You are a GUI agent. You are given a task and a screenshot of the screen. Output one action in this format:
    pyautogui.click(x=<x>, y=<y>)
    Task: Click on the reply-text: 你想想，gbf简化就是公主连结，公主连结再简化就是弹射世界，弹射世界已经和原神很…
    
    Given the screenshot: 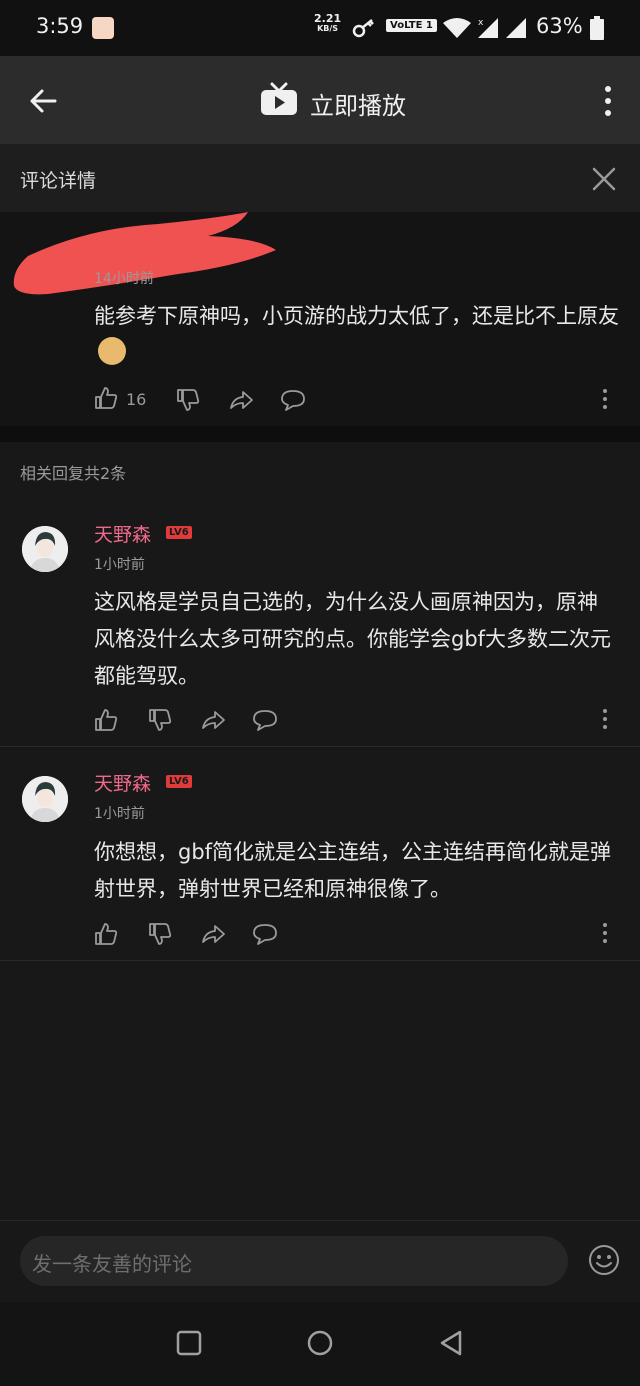 What is the action you would take?
    pyautogui.click(x=353, y=870)
    